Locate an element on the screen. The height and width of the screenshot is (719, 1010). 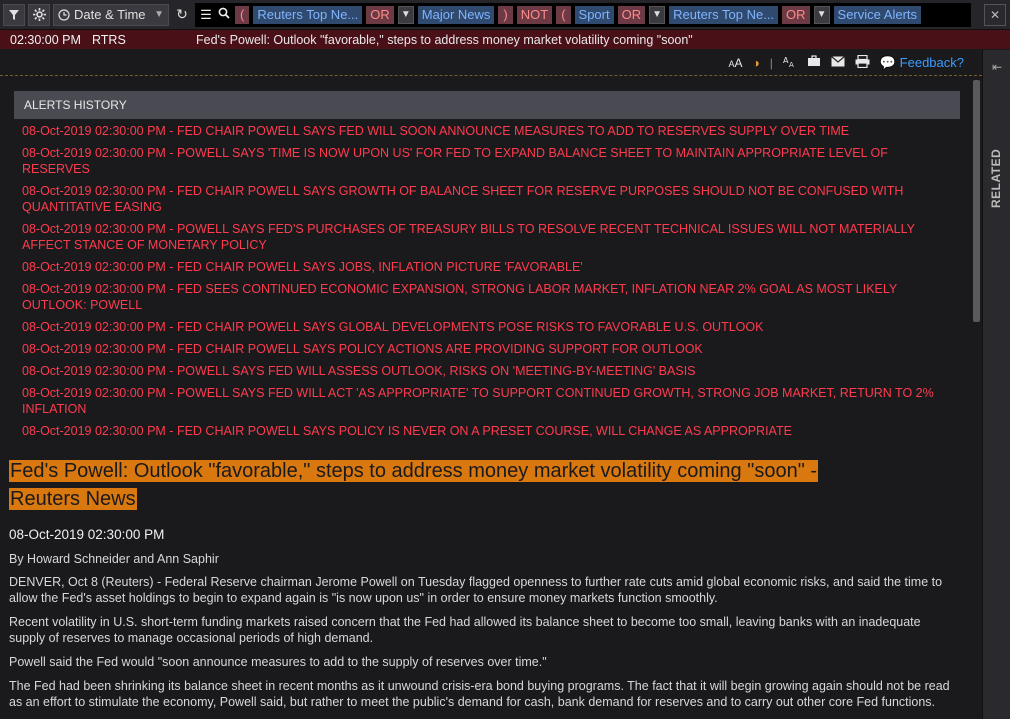
chevron-down-icon: ▼ is located at coordinates (159, 14).